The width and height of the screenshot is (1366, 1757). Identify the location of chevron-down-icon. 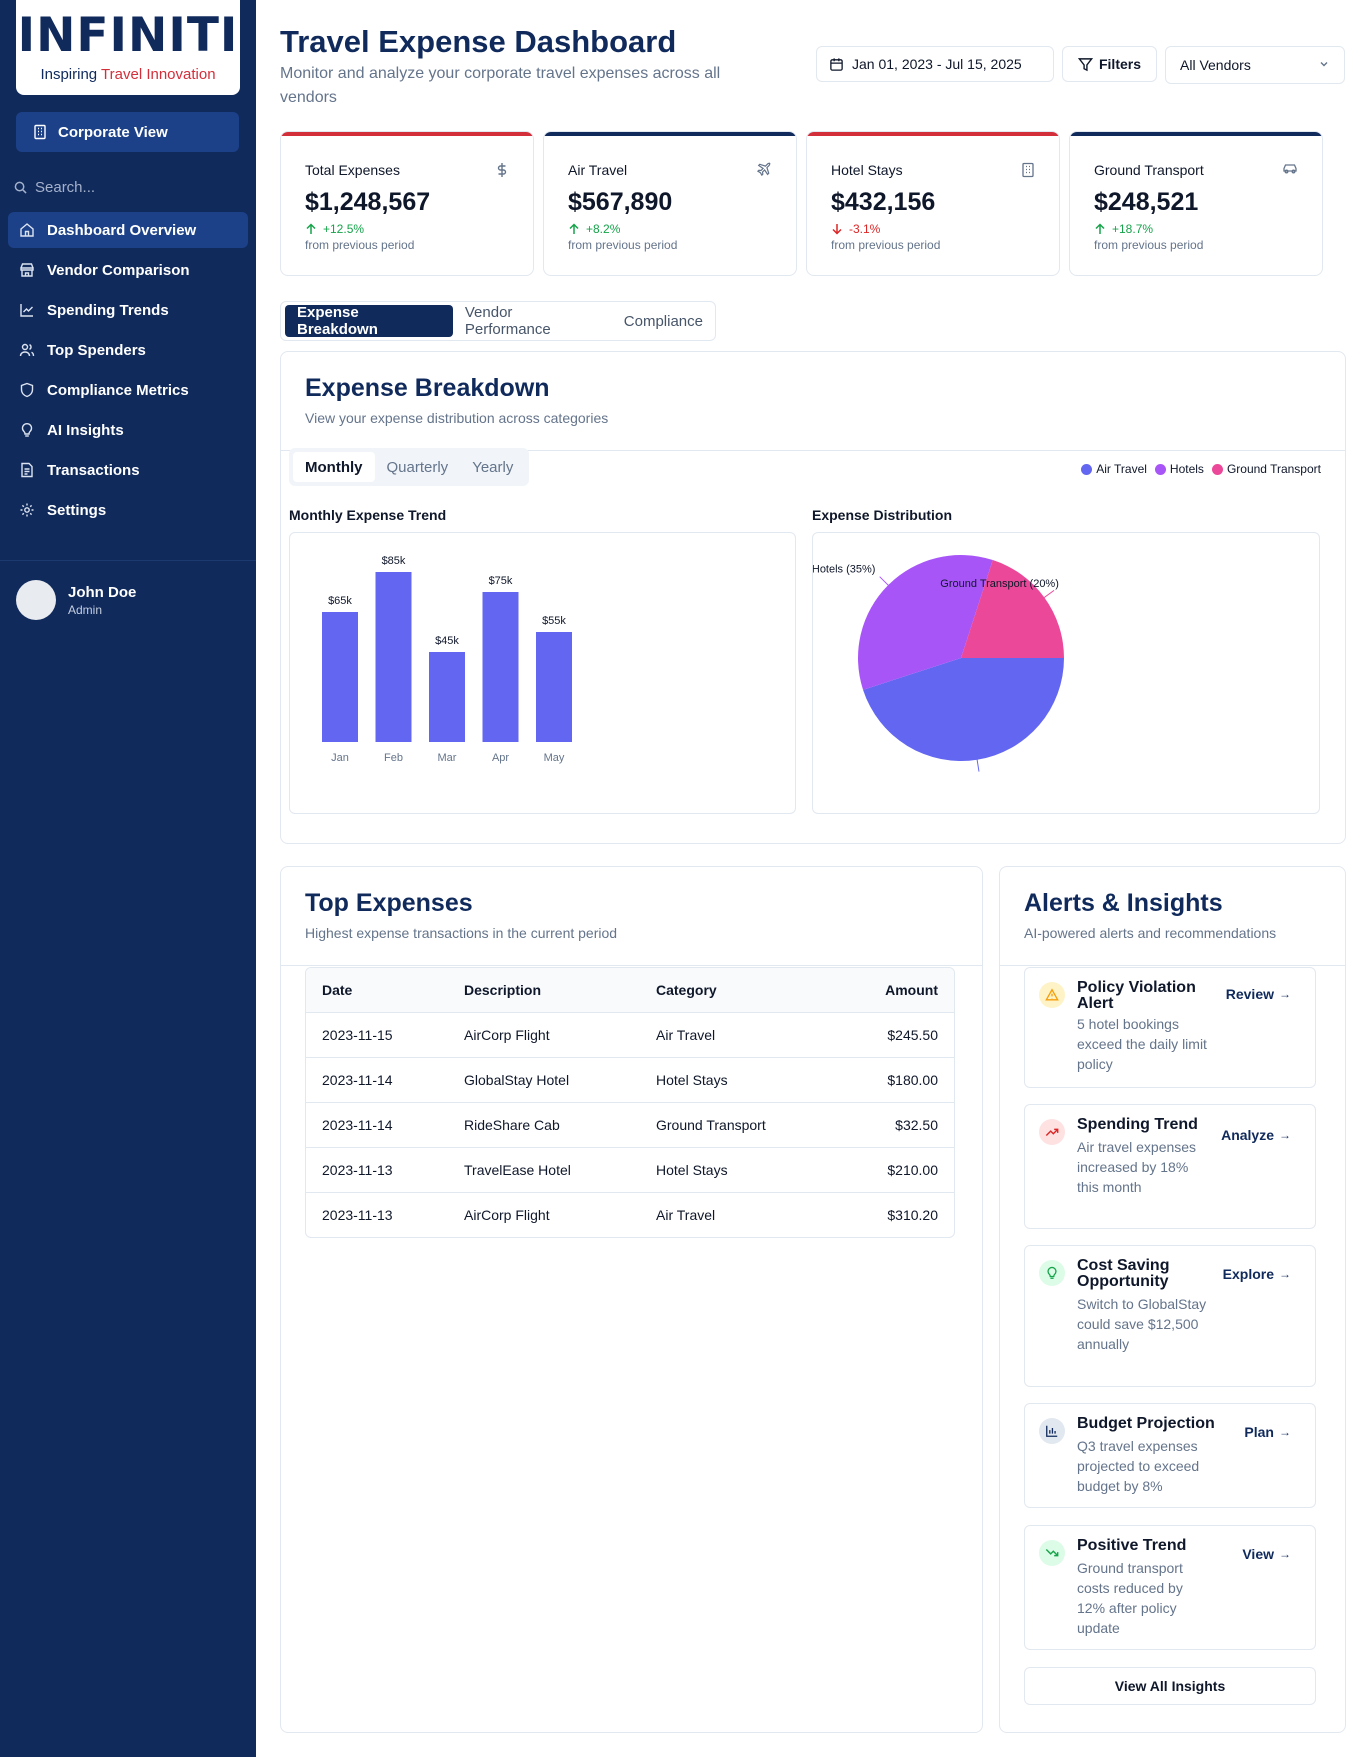
(1324, 65).